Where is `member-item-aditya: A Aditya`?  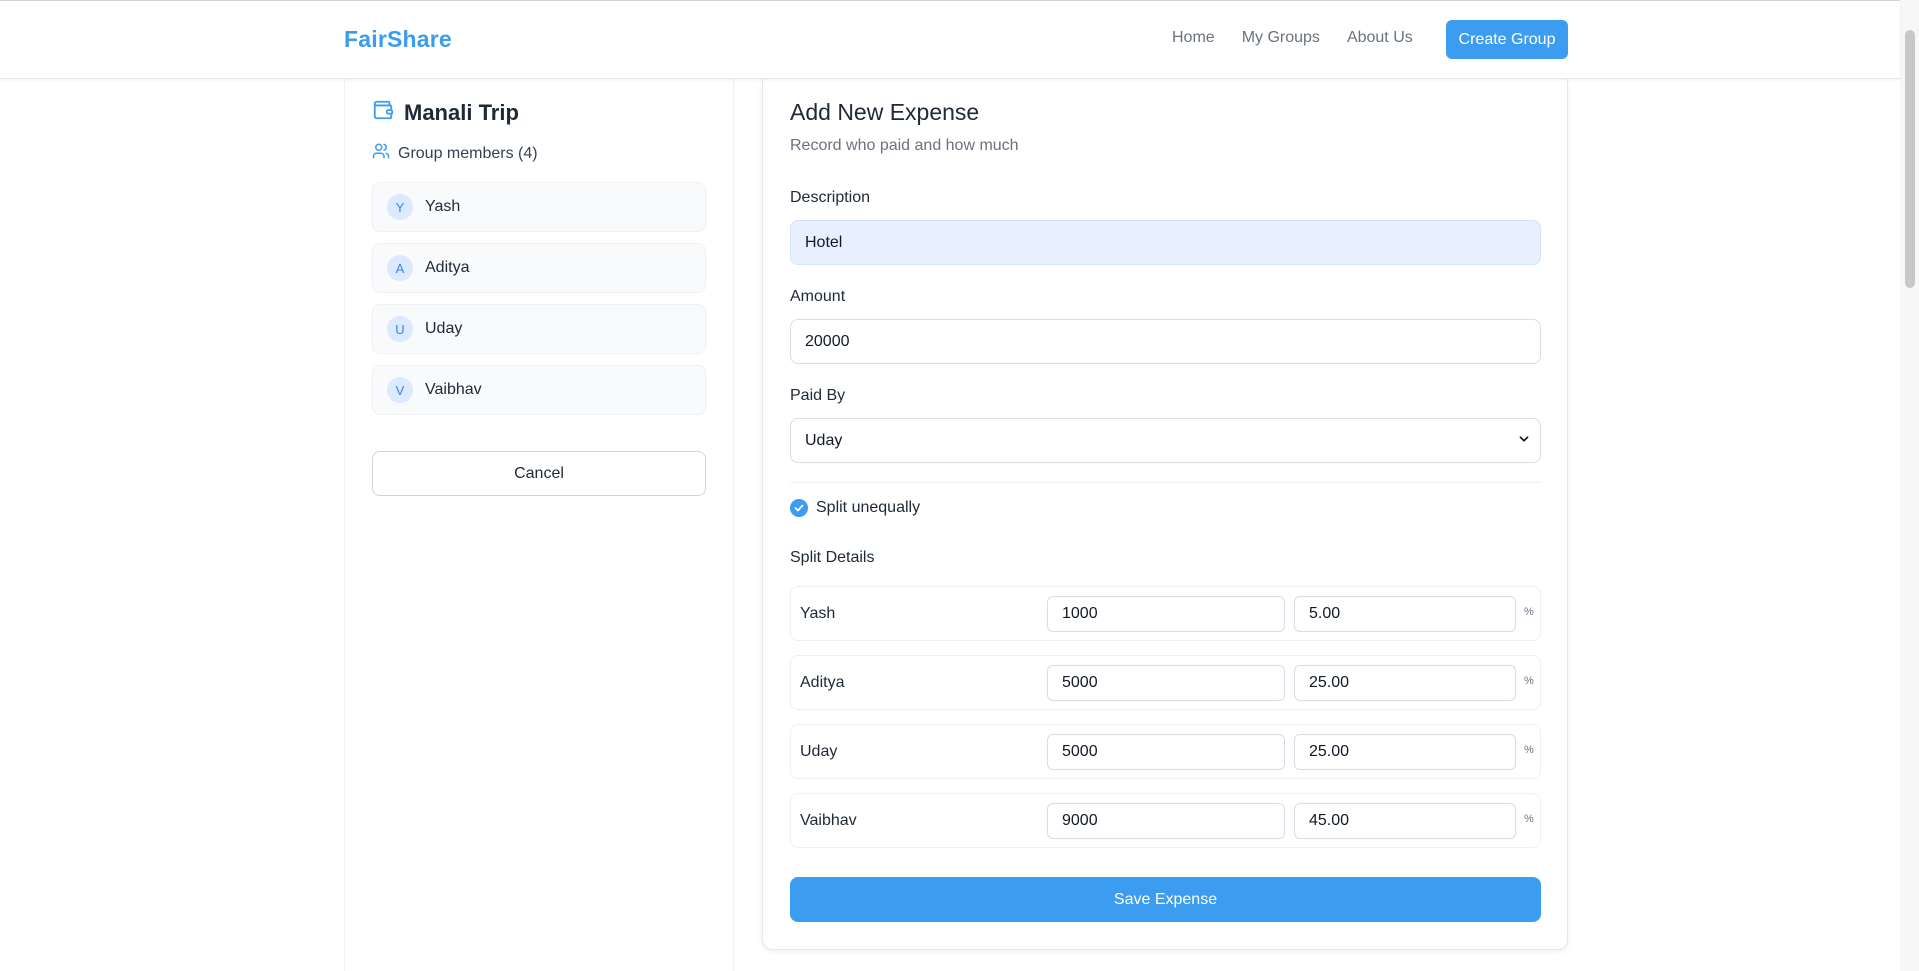 member-item-aditya: A Aditya is located at coordinates (539, 268).